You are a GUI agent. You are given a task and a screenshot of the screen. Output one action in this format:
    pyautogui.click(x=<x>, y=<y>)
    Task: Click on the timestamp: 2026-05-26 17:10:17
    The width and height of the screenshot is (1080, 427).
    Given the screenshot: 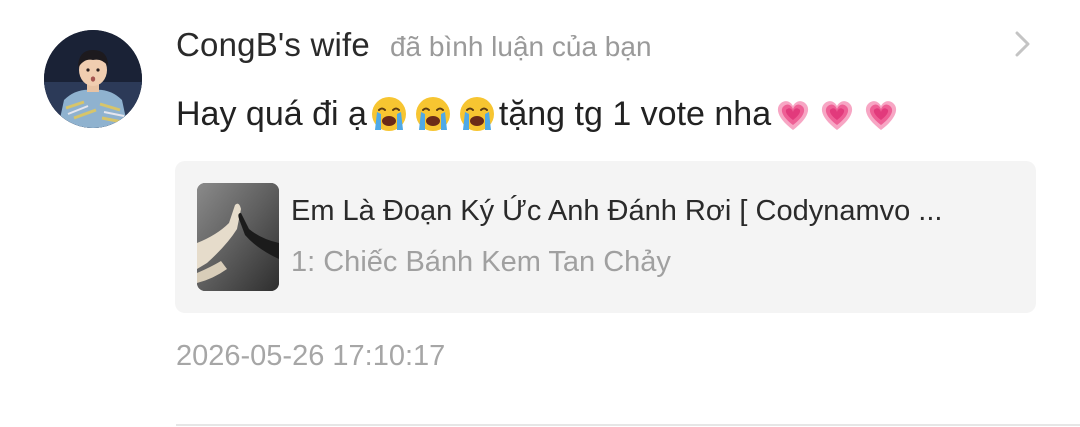 What is the action you would take?
    pyautogui.click(x=311, y=356)
    